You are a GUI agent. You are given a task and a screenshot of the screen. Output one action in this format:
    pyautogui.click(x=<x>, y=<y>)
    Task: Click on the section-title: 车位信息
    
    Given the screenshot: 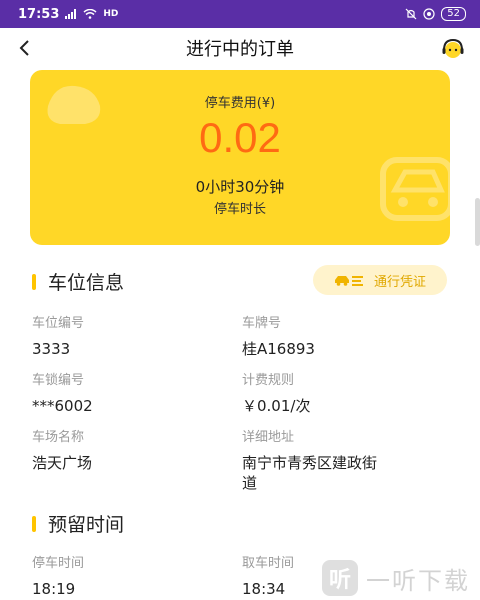 What is the action you would take?
    pyautogui.click(x=86, y=283)
    